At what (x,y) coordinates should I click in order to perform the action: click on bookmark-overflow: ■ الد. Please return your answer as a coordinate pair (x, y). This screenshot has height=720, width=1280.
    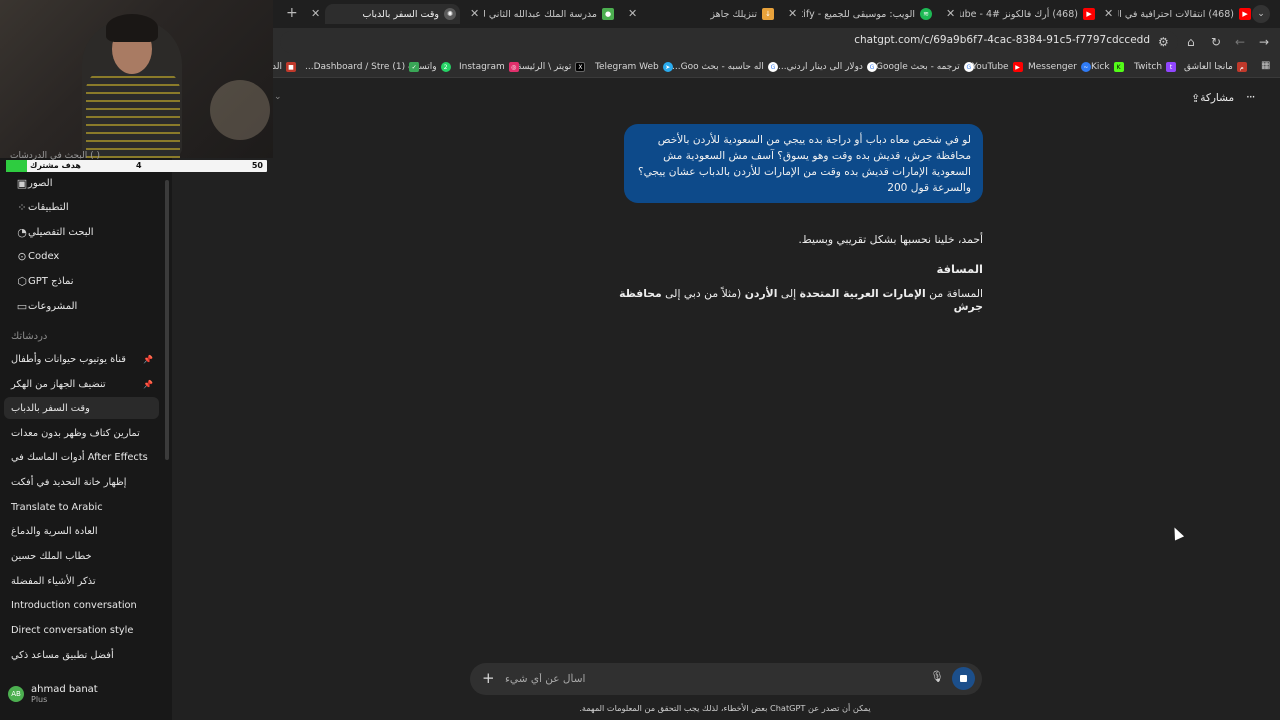
    Looking at the image, I should click on (284, 67).